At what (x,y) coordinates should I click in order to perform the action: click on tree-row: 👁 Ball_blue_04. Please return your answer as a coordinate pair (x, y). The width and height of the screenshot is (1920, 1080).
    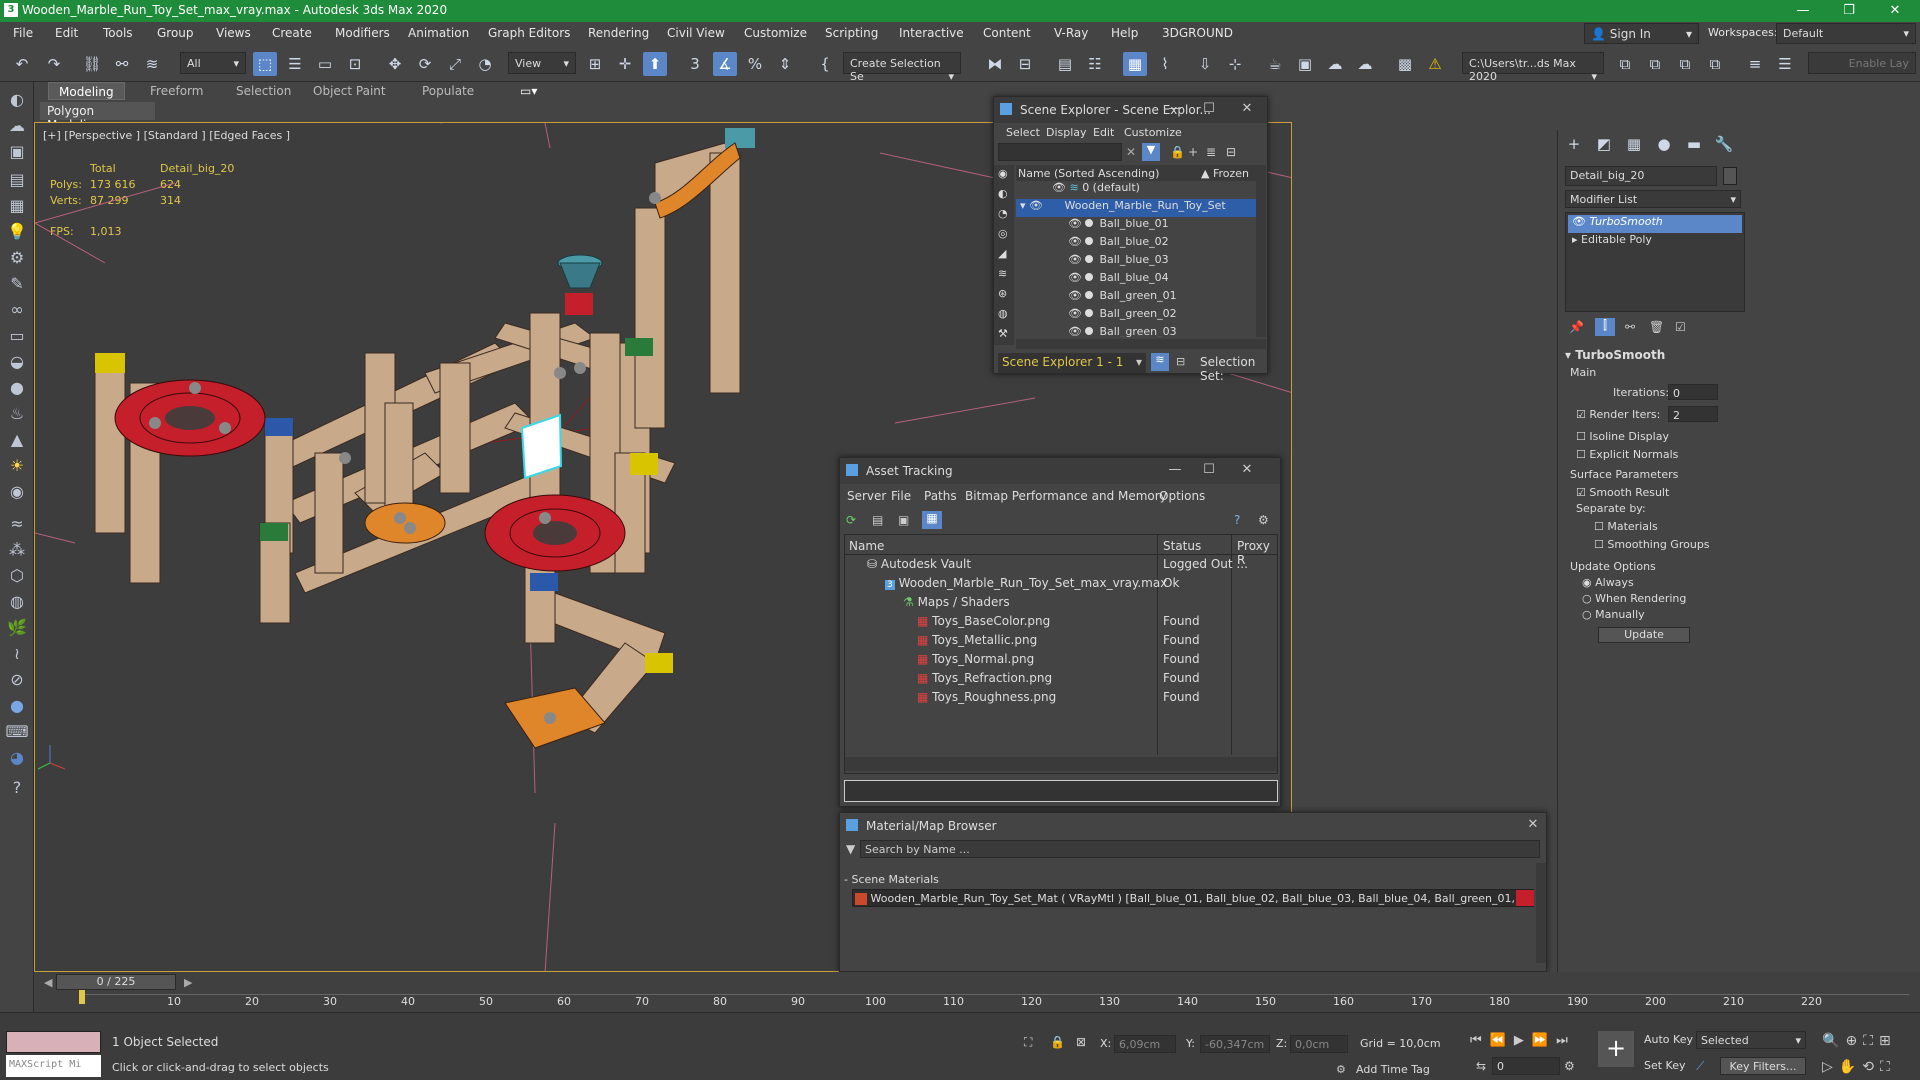
    Looking at the image, I should click on (1118, 280).